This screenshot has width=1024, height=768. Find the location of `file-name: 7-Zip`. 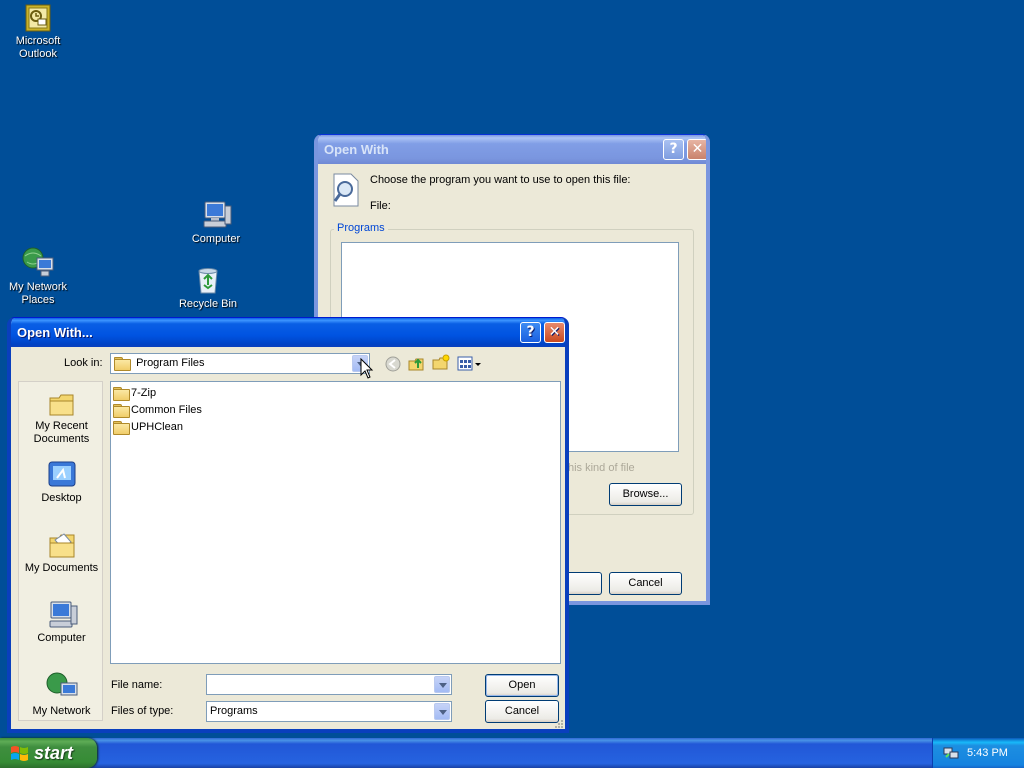

file-name: 7-Zip is located at coordinates (144, 393).